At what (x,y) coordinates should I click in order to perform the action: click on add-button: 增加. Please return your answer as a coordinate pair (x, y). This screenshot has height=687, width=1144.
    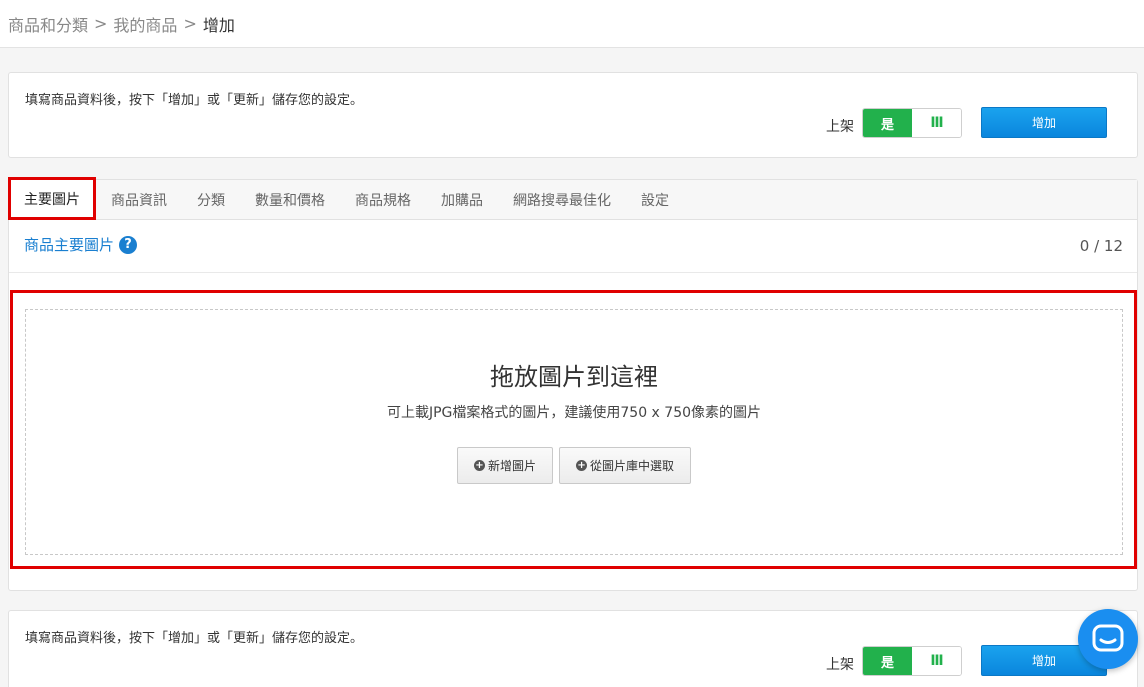
    Looking at the image, I should click on (1044, 122).